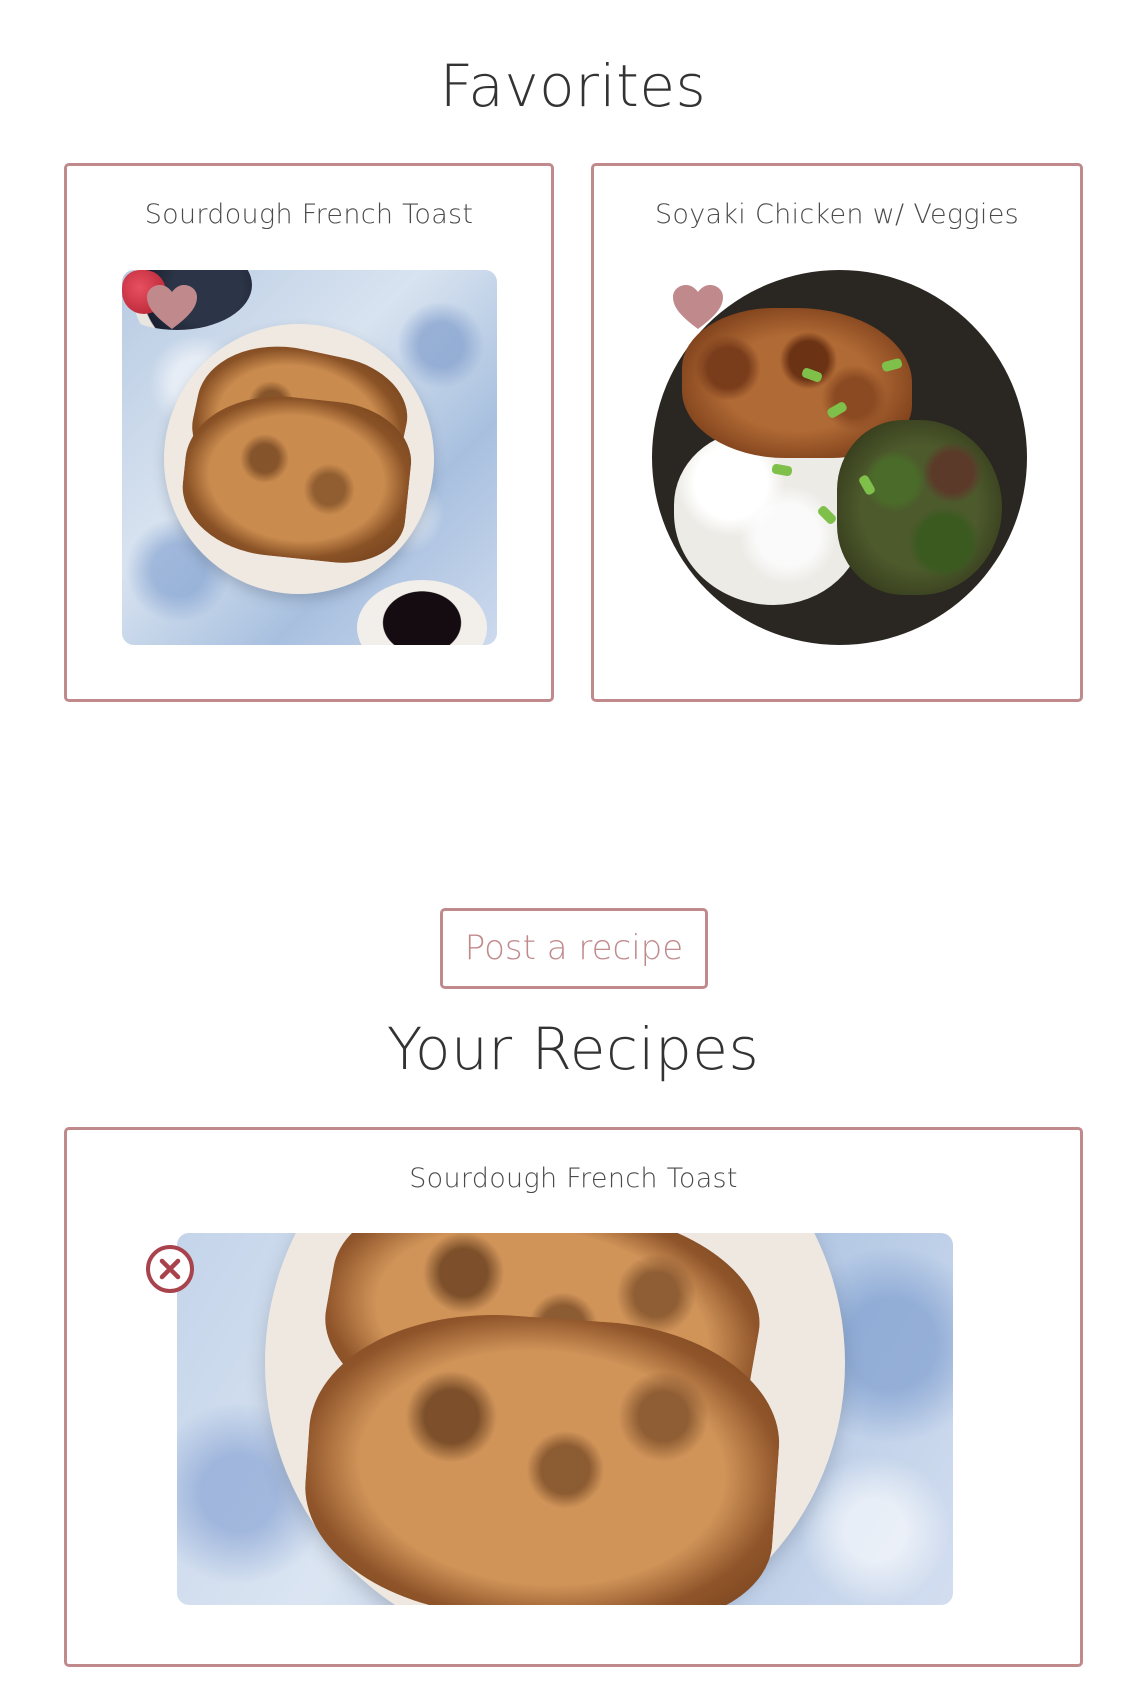  What do you see at coordinates (837, 432) in the screenshot?
I see `favorite-card: Soyaki Chicken w/ Veggies` at bounding box center [837, 432].